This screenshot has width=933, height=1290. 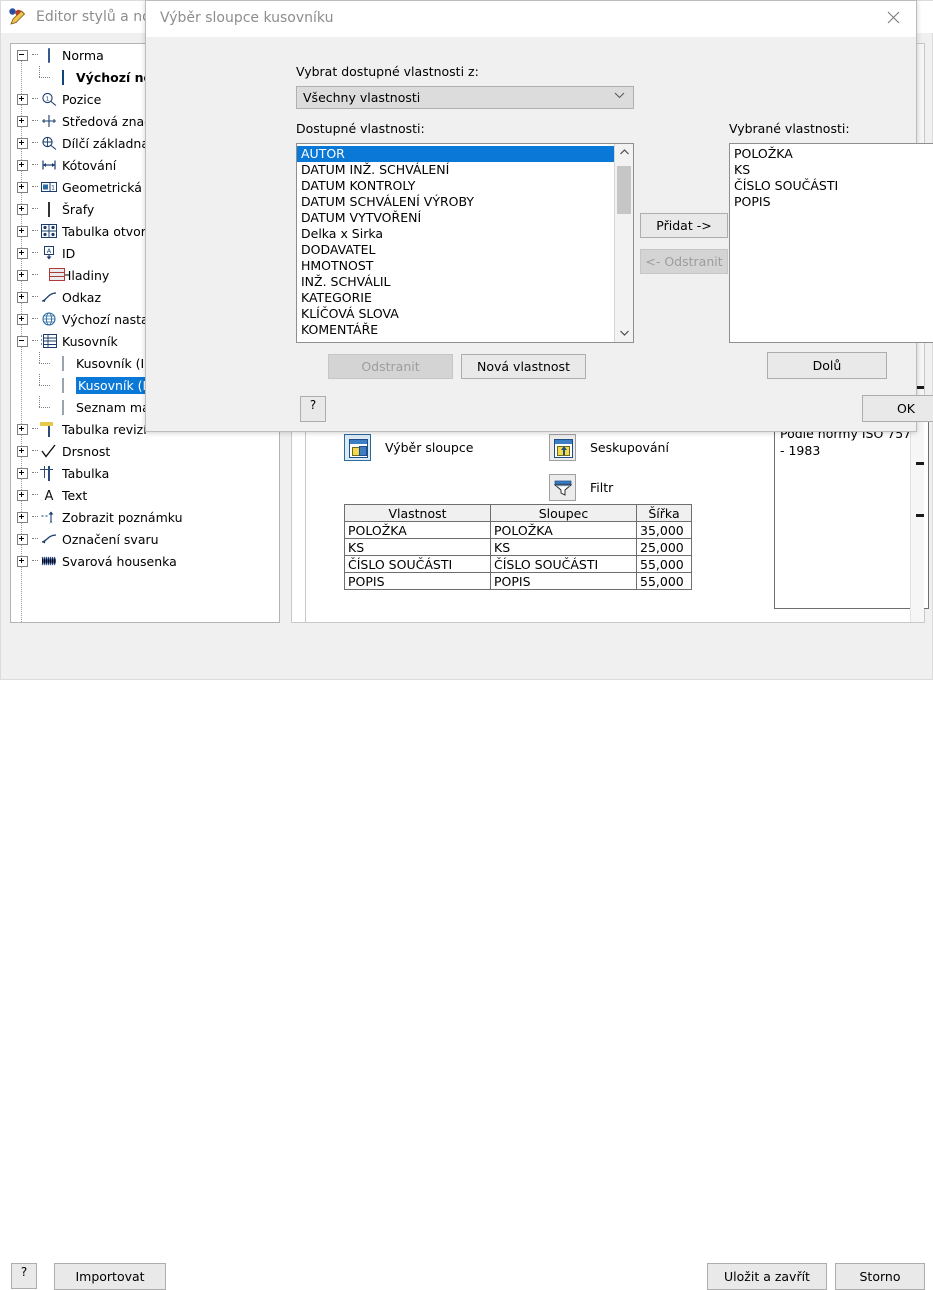 What do you see at coordinates (48, 561) in the screenshot?
I see `weld-bead-icon` at bounding box center [48, 561].